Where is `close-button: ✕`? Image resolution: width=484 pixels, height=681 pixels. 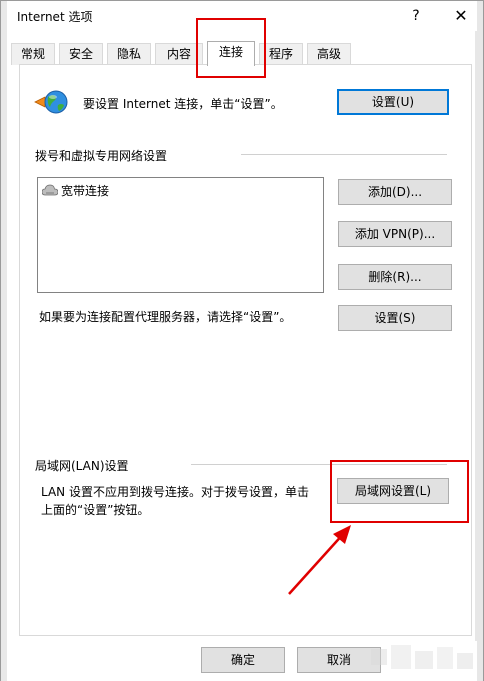
close-button: ✕ is located at coordinates (461, 16).